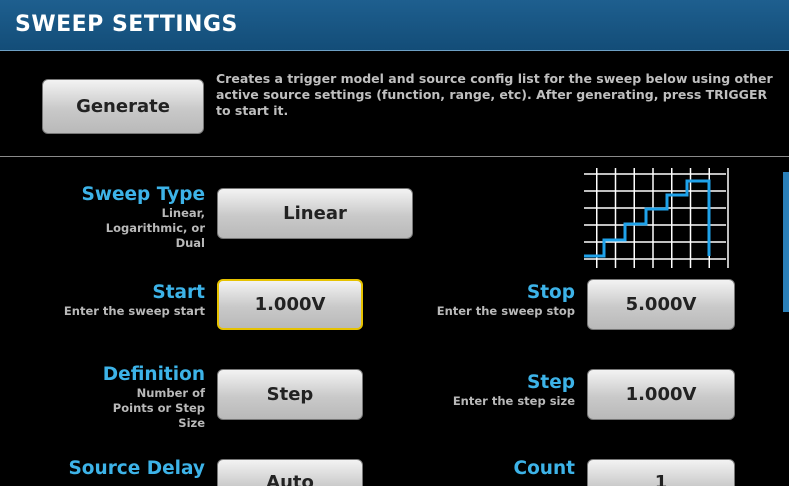 The image size is (789, 486). What do you see at coordinates (153, 374) in the screenshot?
I see `definition-label: Definition` at bounding box center [153, 374].